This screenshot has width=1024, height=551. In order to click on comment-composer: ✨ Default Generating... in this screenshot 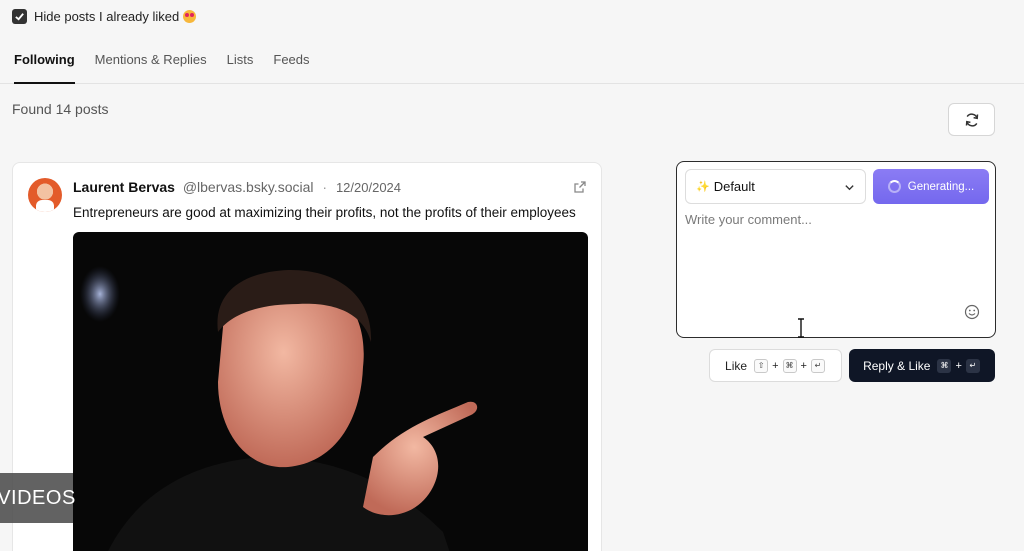, I will do `click(836, 249)`.